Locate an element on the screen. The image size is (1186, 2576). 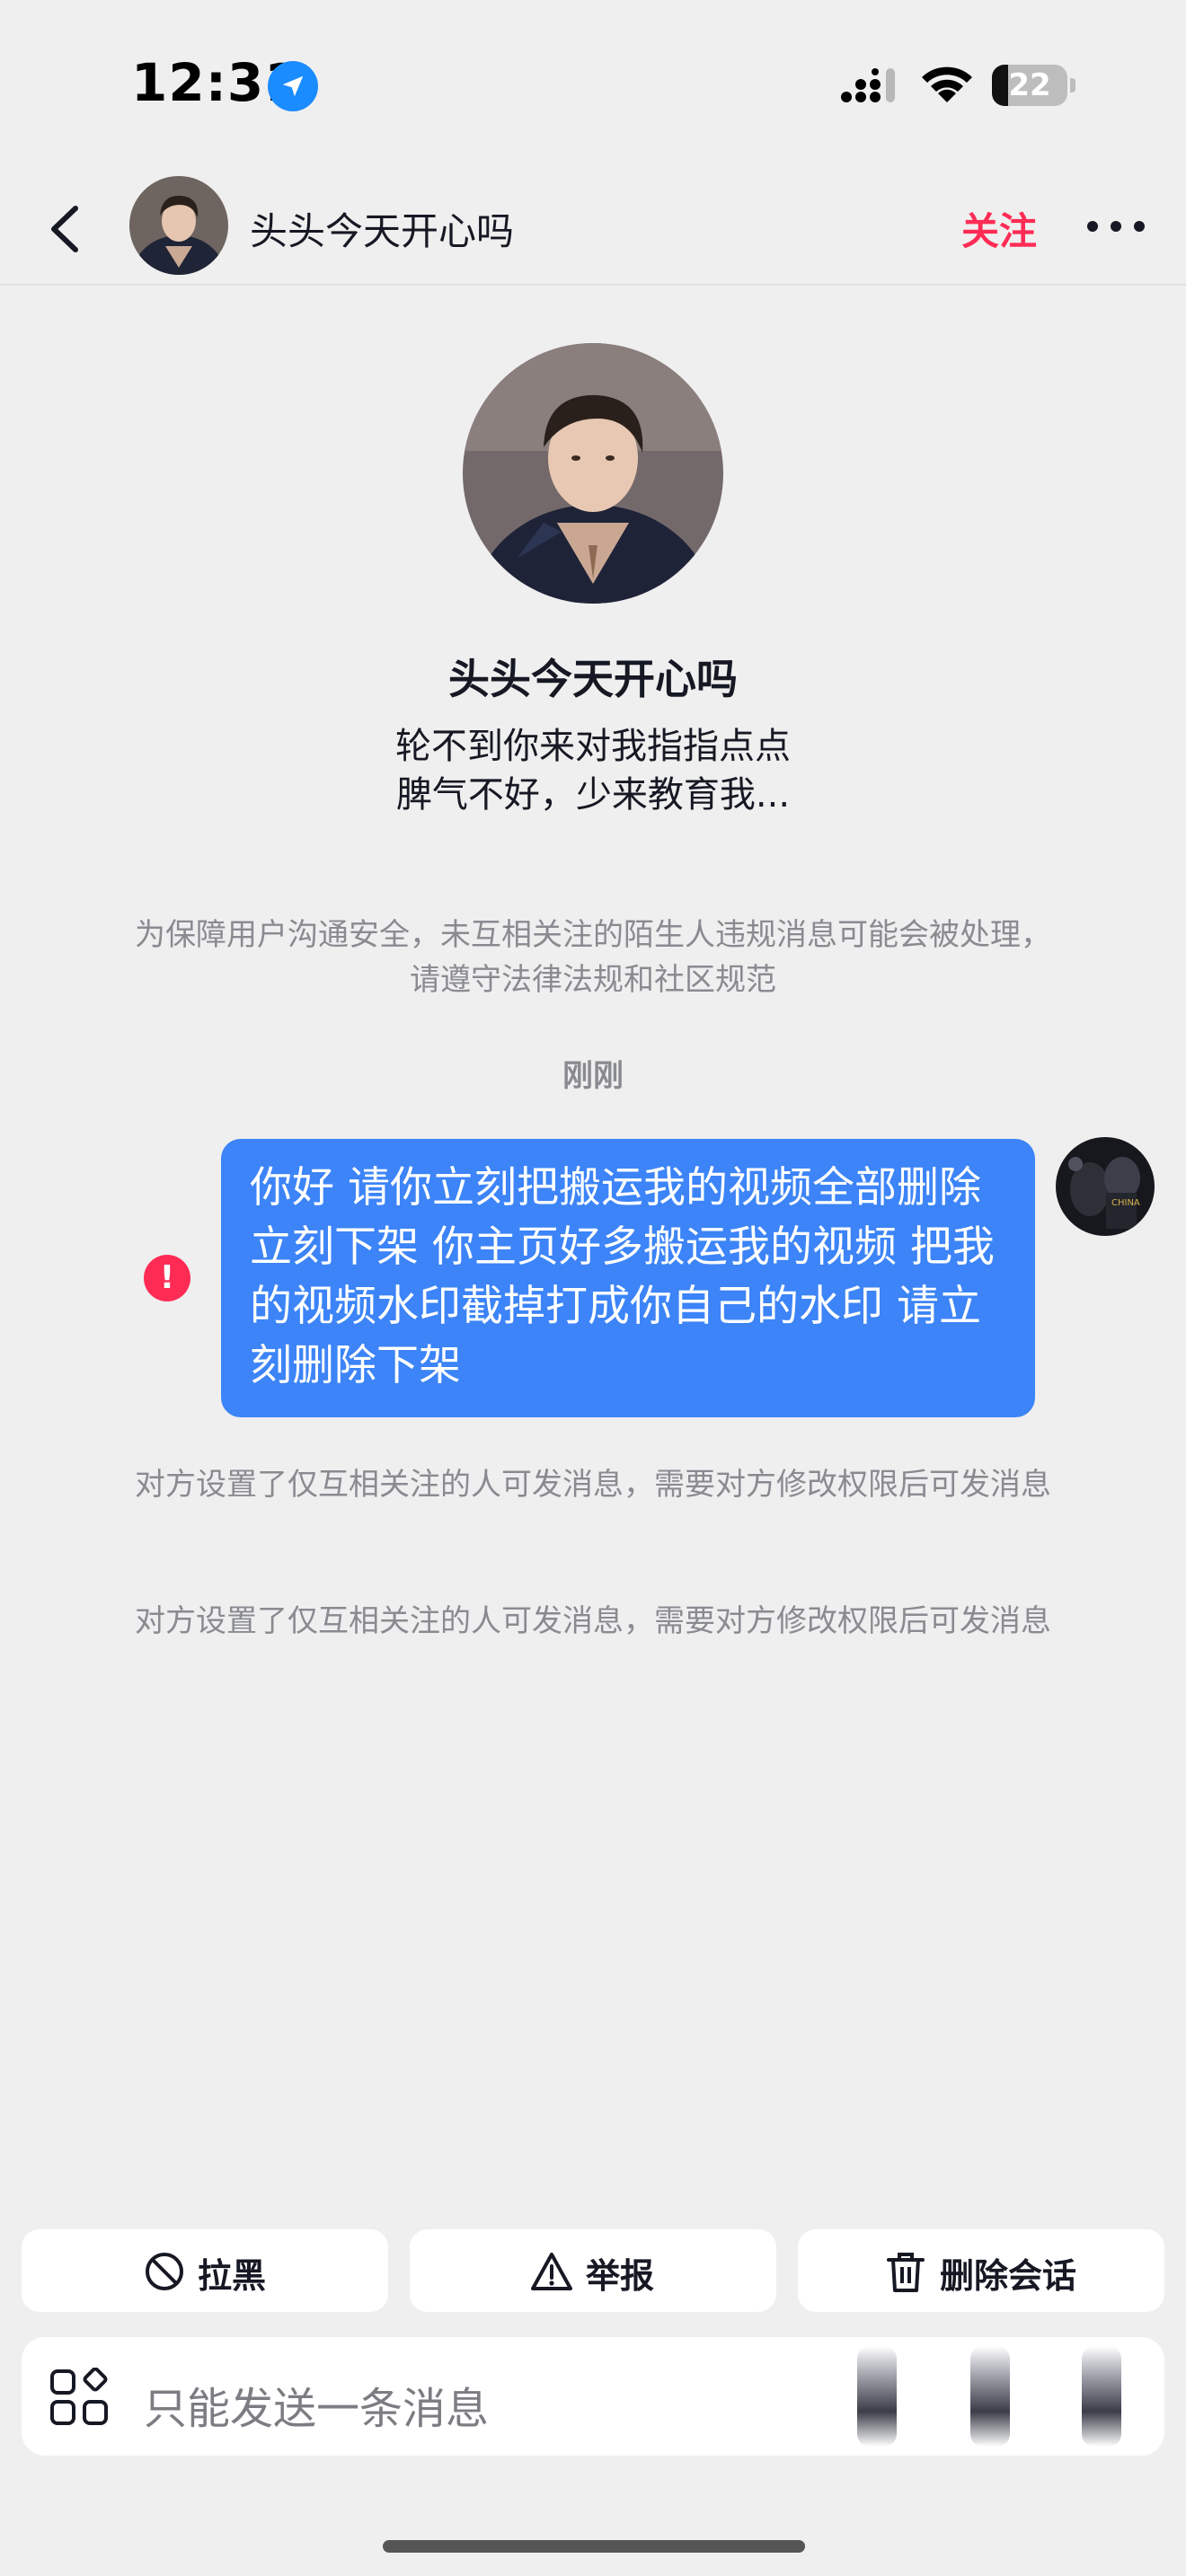
delete-conversation-button: 删除会话 is located at coordinates (981, 2270).